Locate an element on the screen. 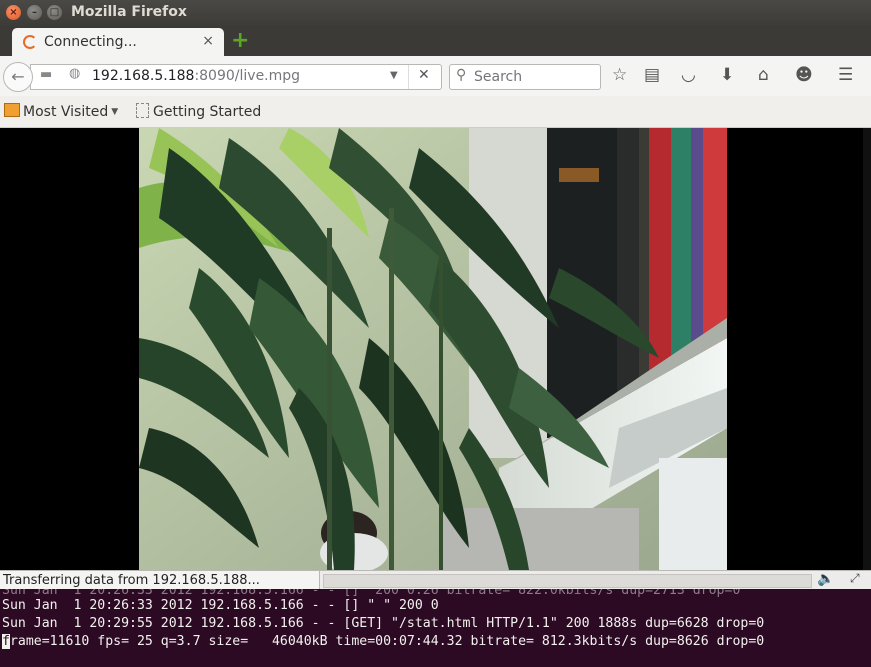 Image resolution: width=871 pixels, height=667 pixels. seek-bar is located at coordinates (567, 581).